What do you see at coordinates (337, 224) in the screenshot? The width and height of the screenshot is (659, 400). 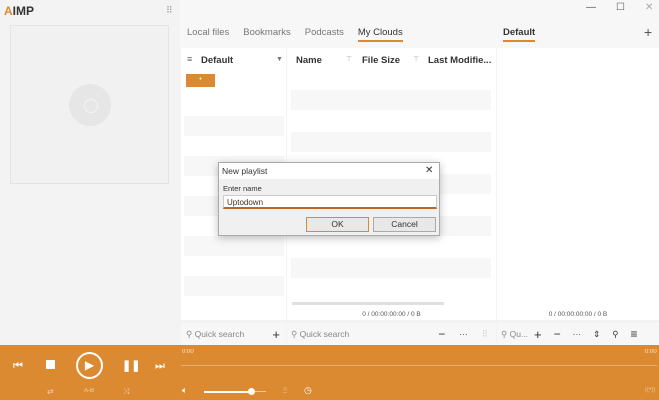 I see `ok-button: OK` at bounding box center [337, 224].